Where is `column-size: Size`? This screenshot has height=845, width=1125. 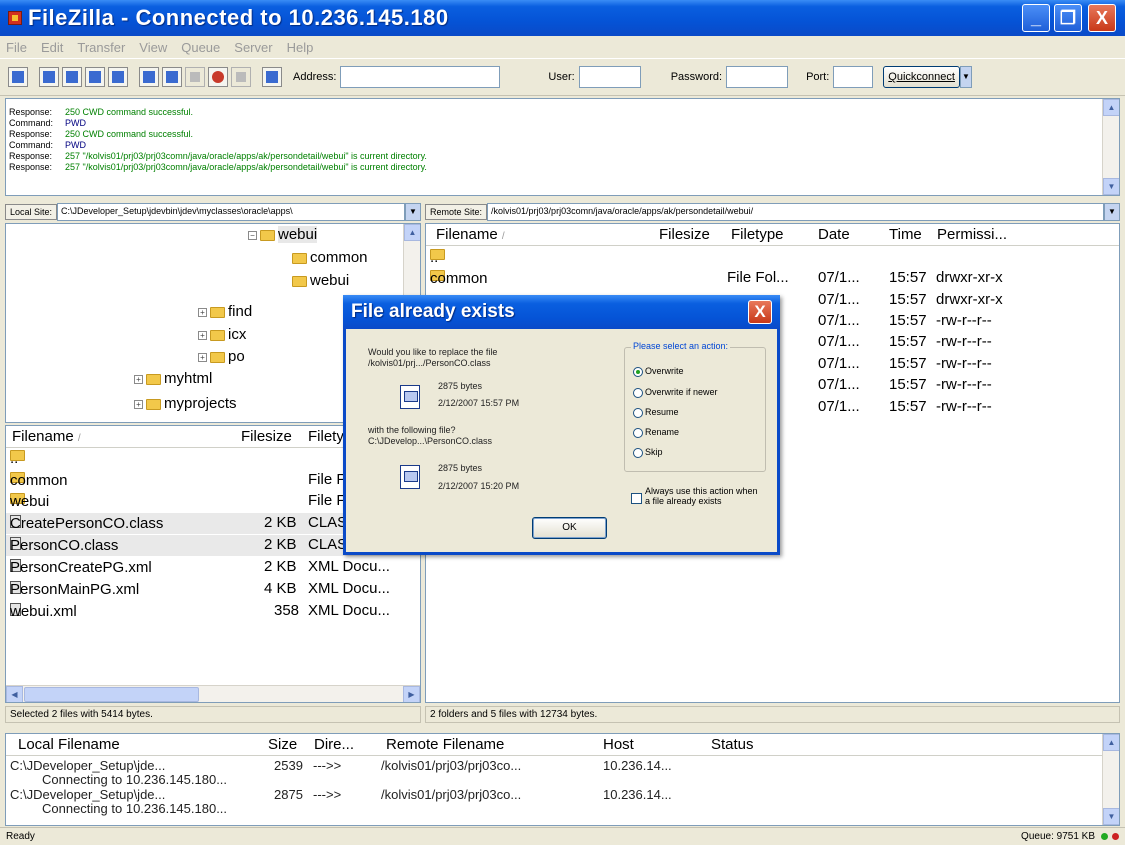 column-size: Size is located at coordinates (282, 744).